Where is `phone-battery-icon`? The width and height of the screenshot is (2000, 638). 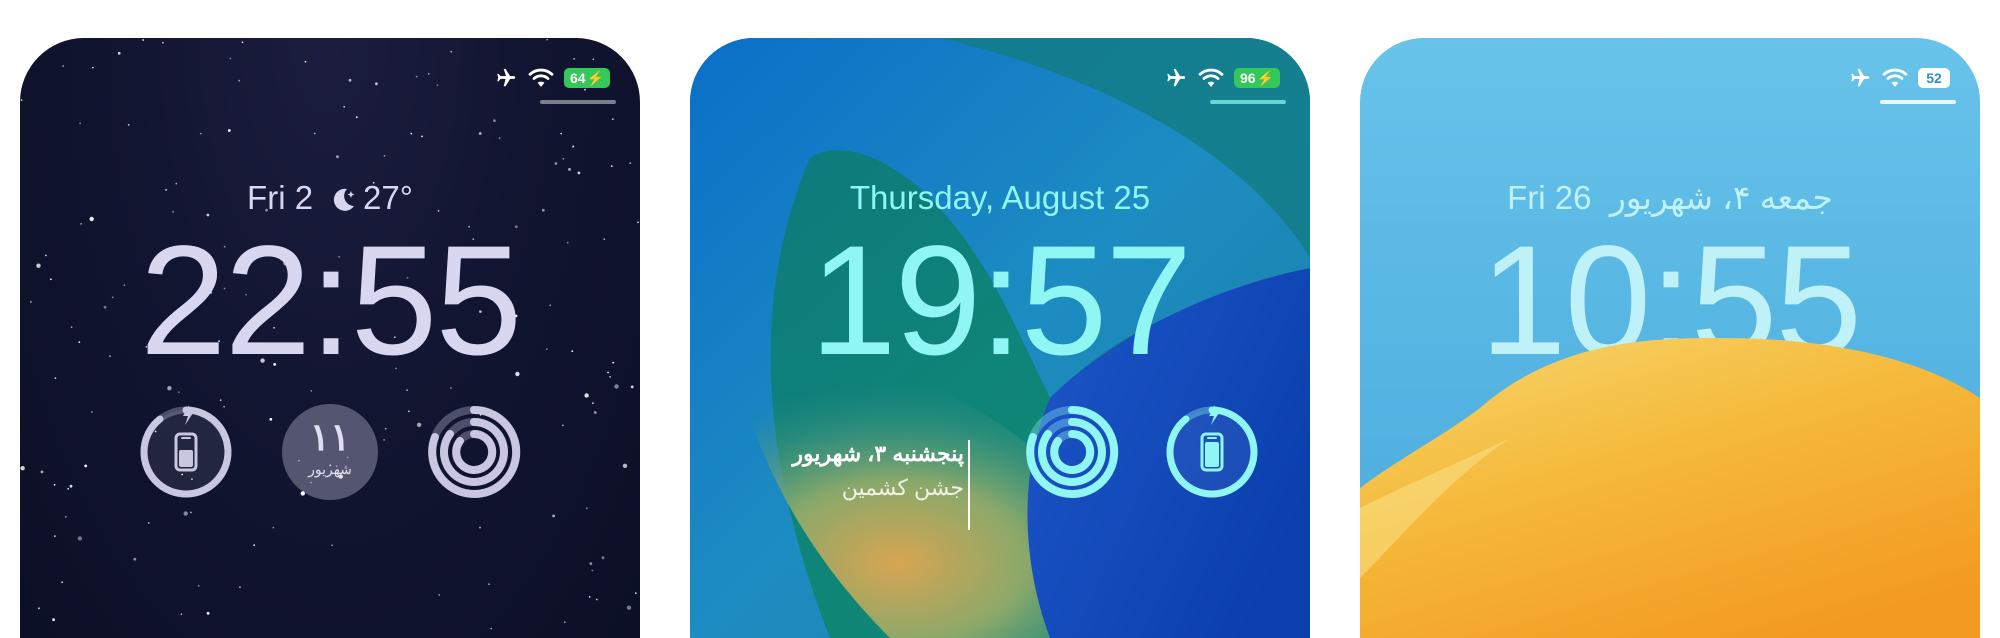
phone-battery-icon is located at coordinates (1212, 451).